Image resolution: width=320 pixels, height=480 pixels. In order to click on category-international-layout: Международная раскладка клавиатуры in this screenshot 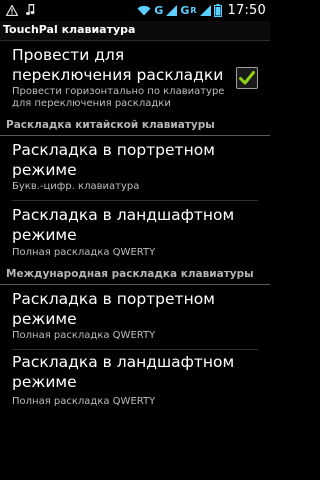, I will do `click(135, 275)`.